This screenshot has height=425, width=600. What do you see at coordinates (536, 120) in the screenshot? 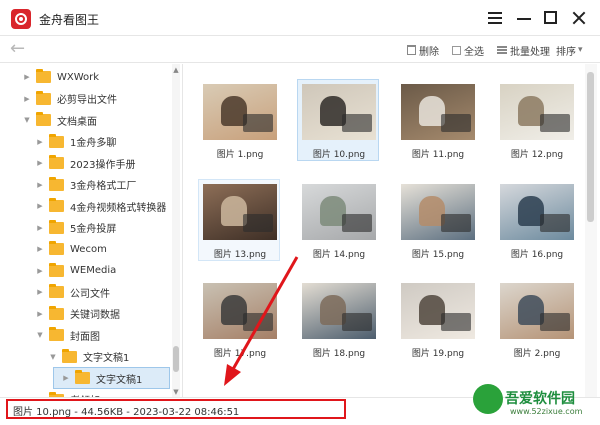
I see `image-thumbnail: 图片 12.png` at bounding box center [536, 120].